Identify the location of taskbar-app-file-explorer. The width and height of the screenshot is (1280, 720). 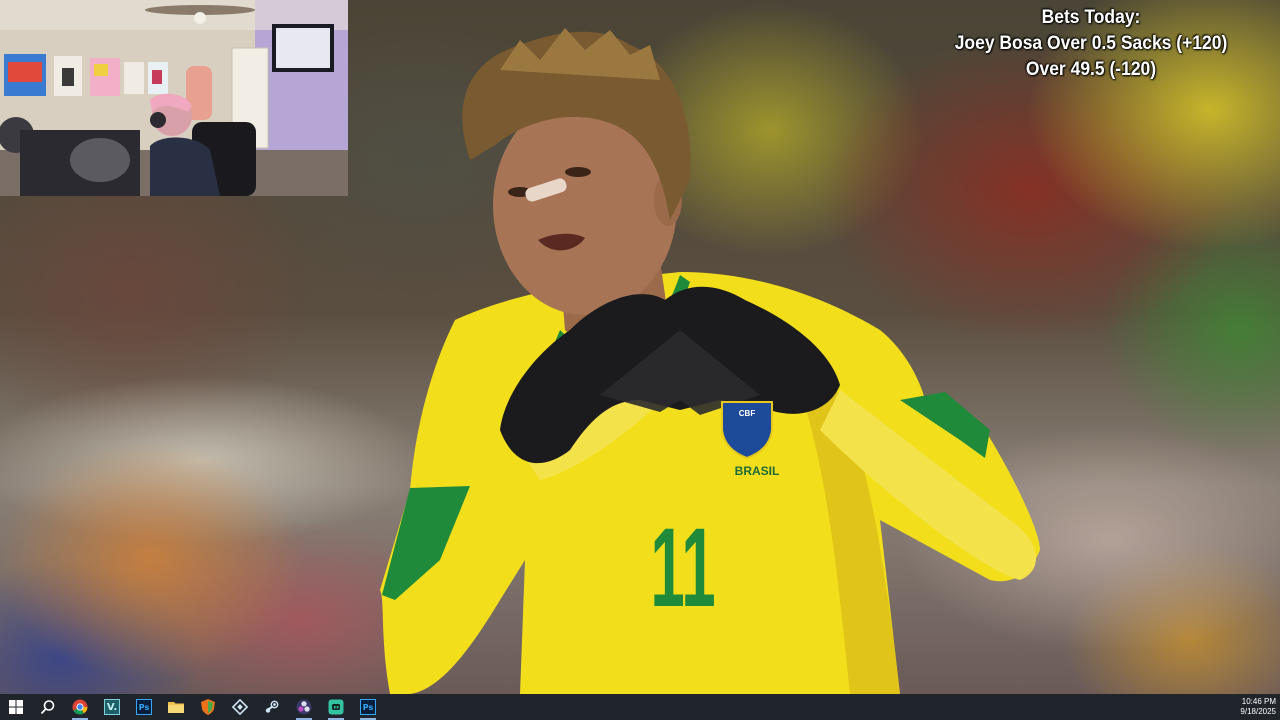
(176, 707).